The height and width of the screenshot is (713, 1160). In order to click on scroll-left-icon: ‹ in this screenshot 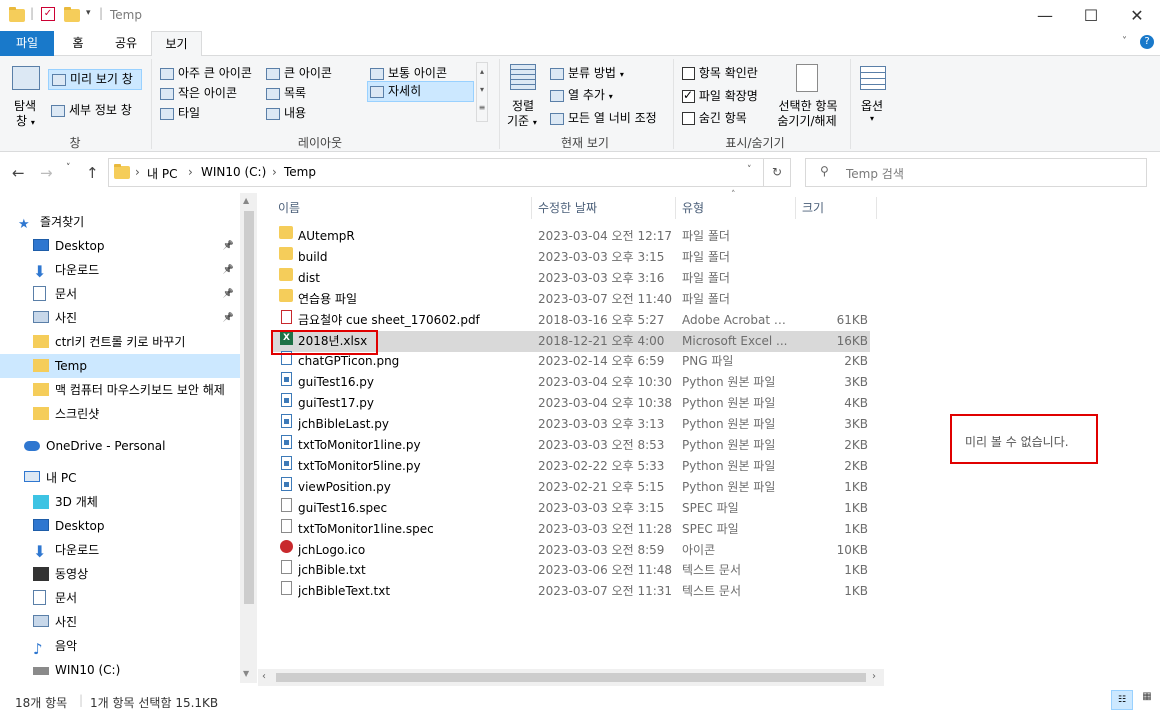, I will do `click(264, 676)`.